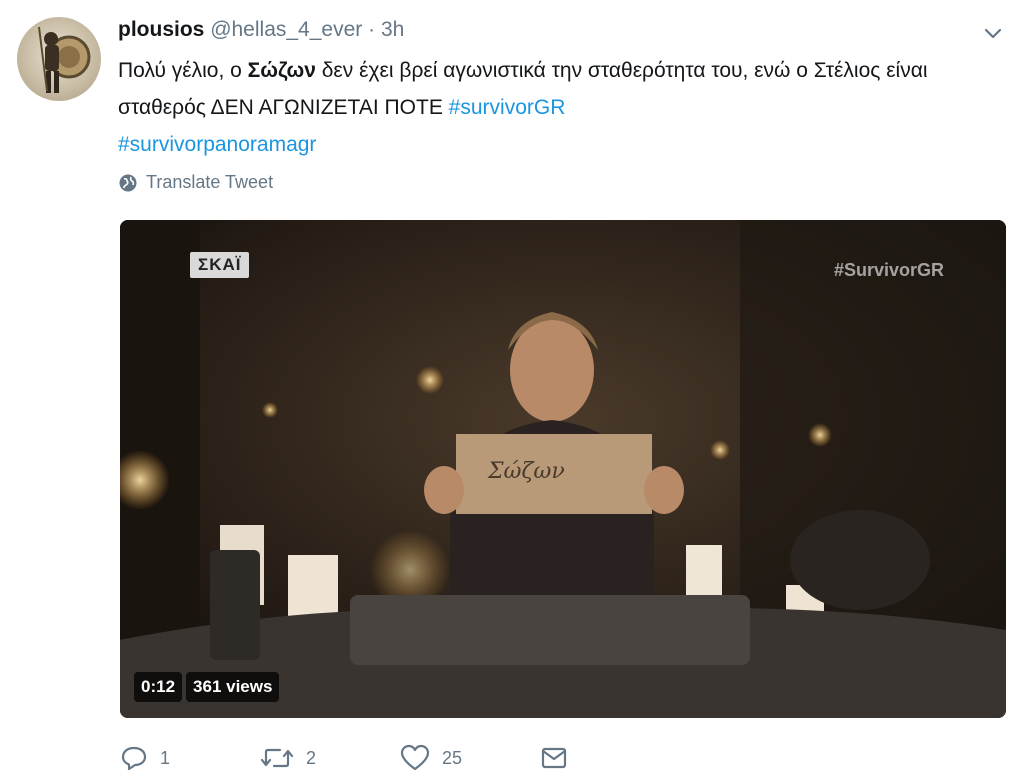 This screenshot has height=781, width=1024. Describe the element at coordinates (183, 70) in the screenshot. I see `tweet-text-part1: Πολύ γέλιο, ο` at that location.